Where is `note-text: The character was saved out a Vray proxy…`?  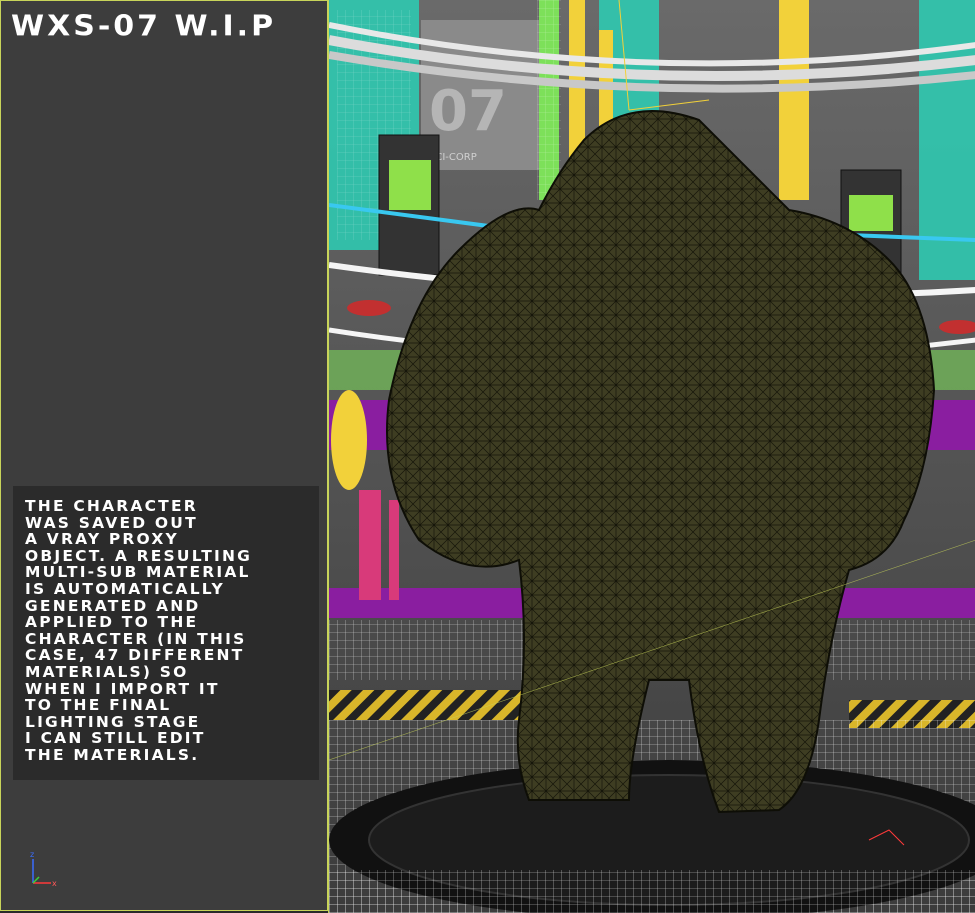 note-text: The character was saved out a Vray proxy… is located at coordinates (139, 630).